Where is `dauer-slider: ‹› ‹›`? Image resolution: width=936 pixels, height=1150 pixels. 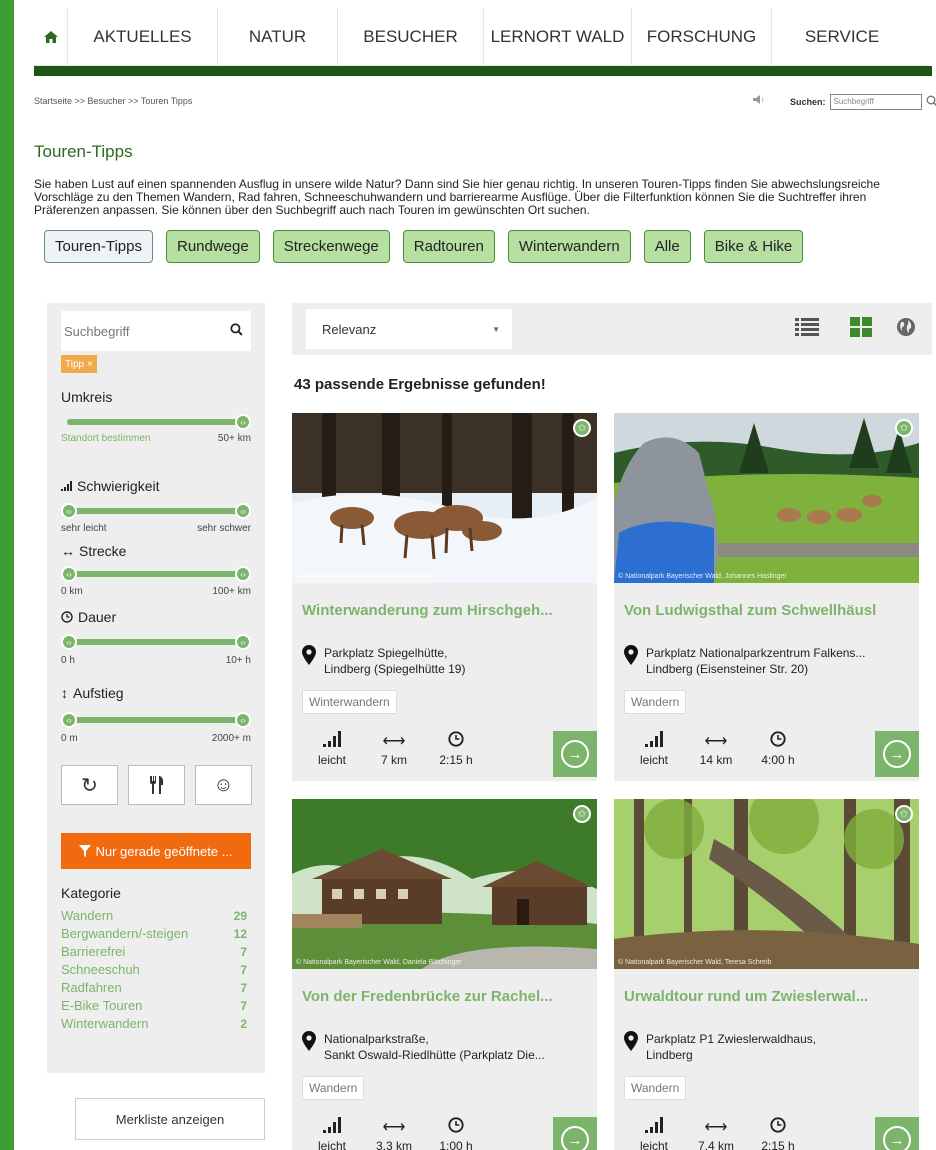
dauer-slider: ‹› ‹› is located at coordinates (156, 642).